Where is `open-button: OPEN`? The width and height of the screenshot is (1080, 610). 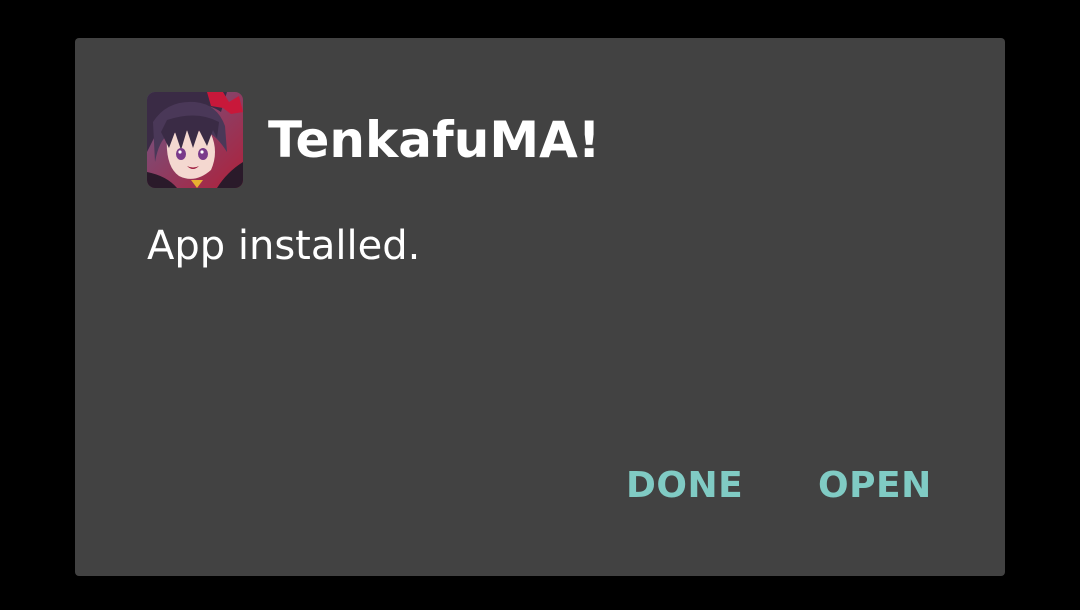 open-button: OPEN is located at coordinates (874, 486).